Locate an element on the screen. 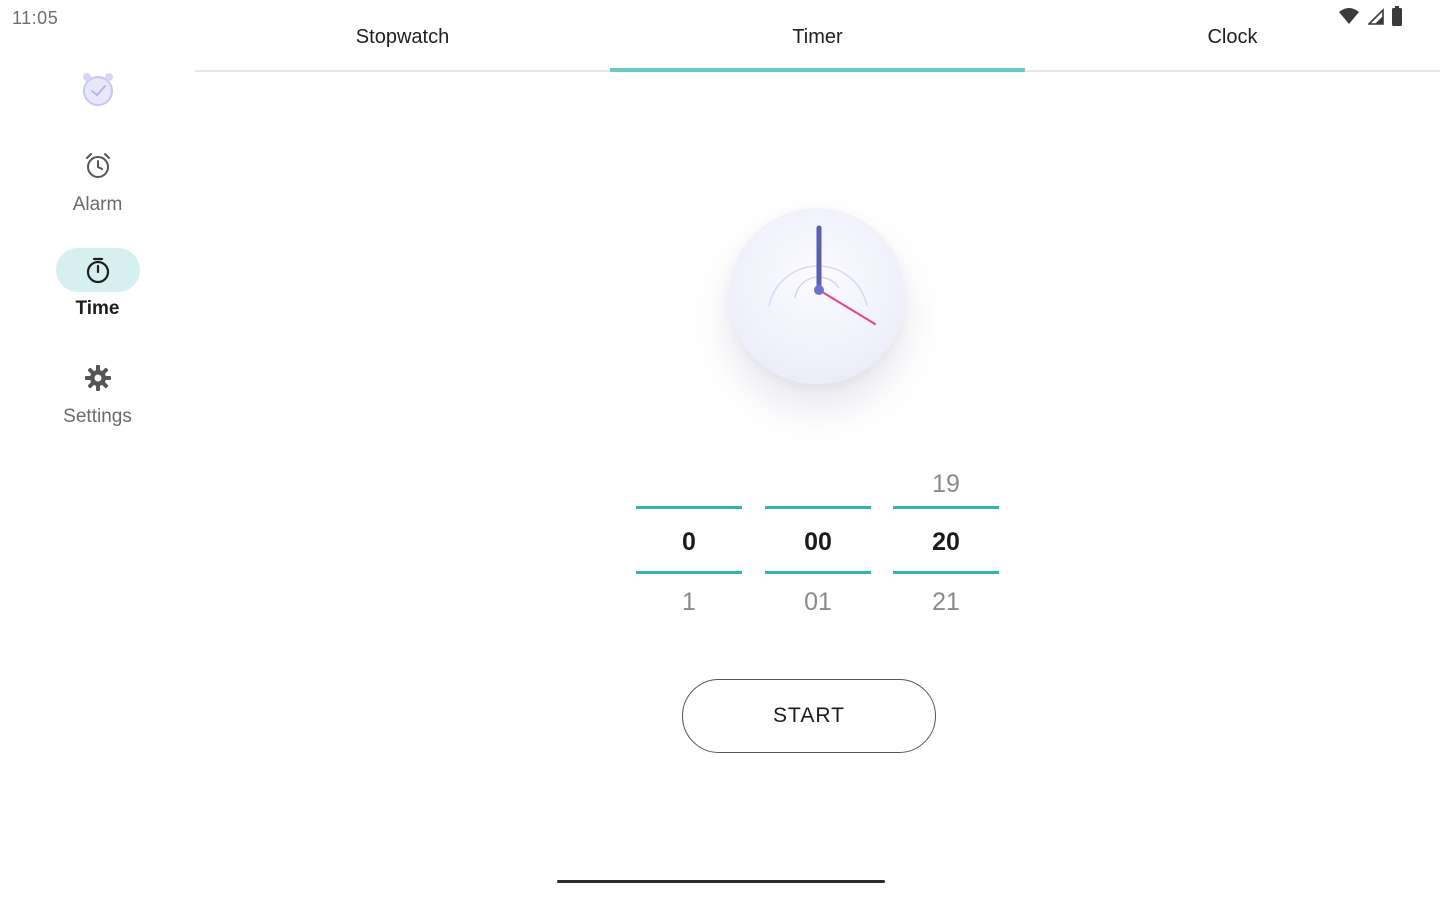 The height and width of the screenshot is (900, 1440). tab-timer: Timer is located at coordinates (817, 36).